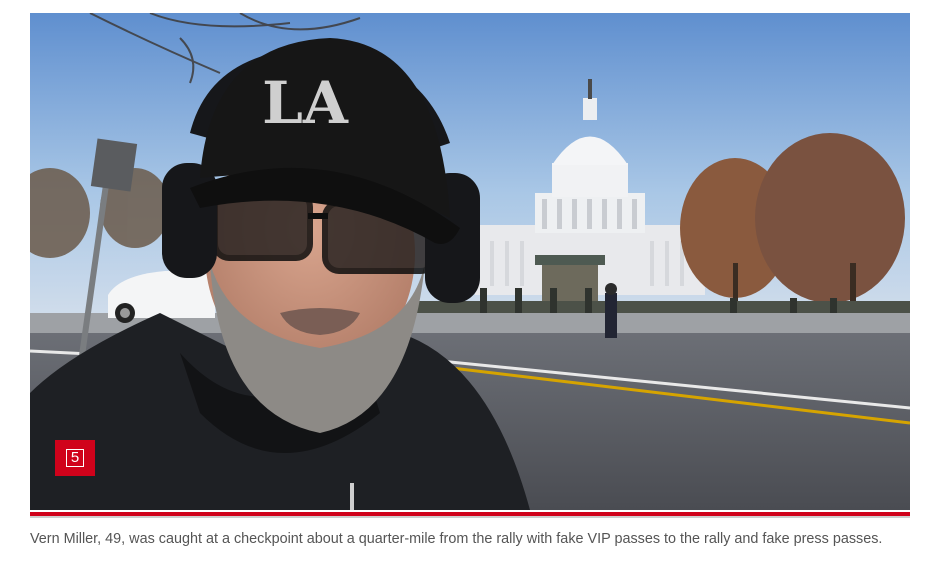 This screenshot has height=586, width=930. Describe the element at coordinates (305, 103) in the screenshot. I see `cap-logo-text: LA` at that location.